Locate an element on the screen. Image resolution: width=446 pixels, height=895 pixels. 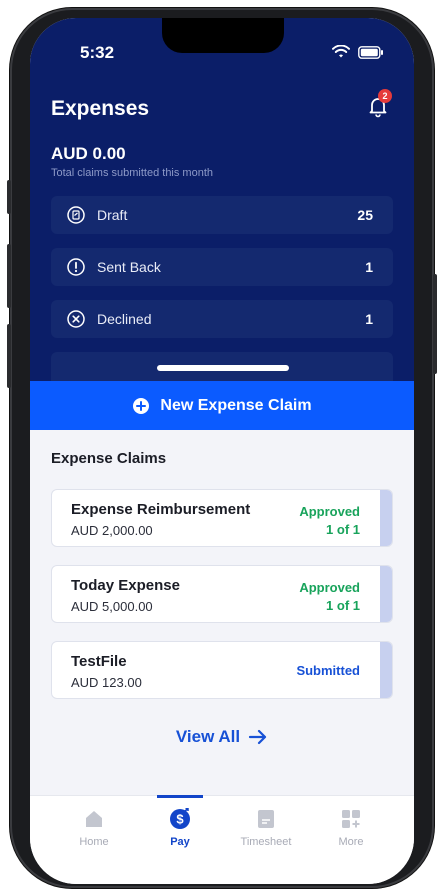
tab-label: Pay is located at coordinates (180, 842).